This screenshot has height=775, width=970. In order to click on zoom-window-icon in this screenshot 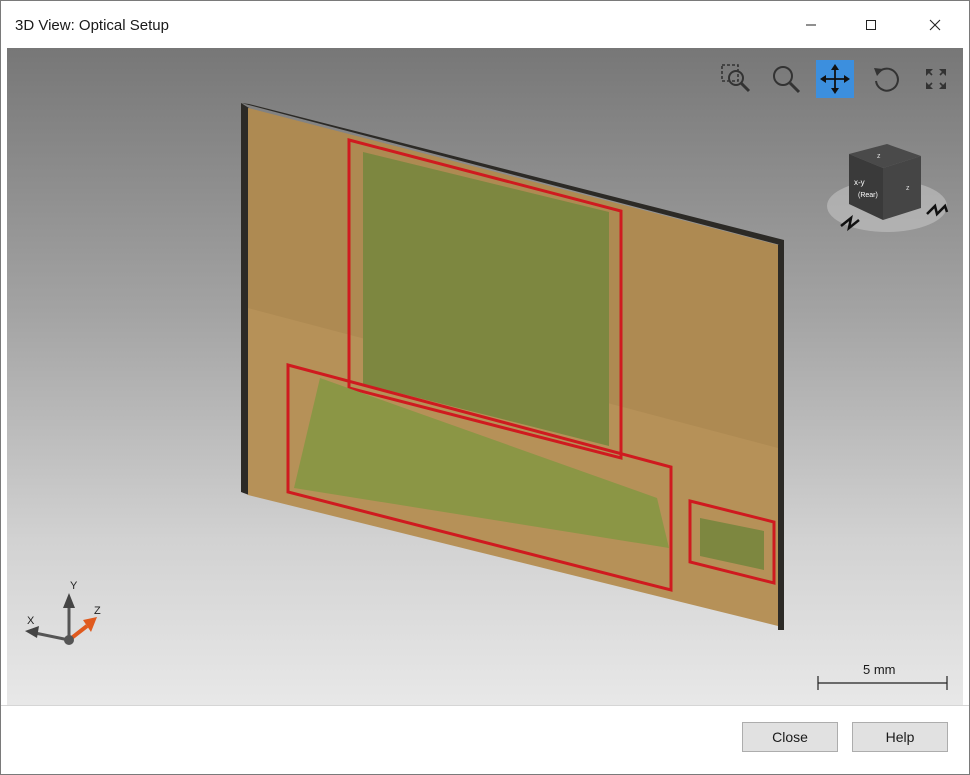, I will do `click(736, 78)`.